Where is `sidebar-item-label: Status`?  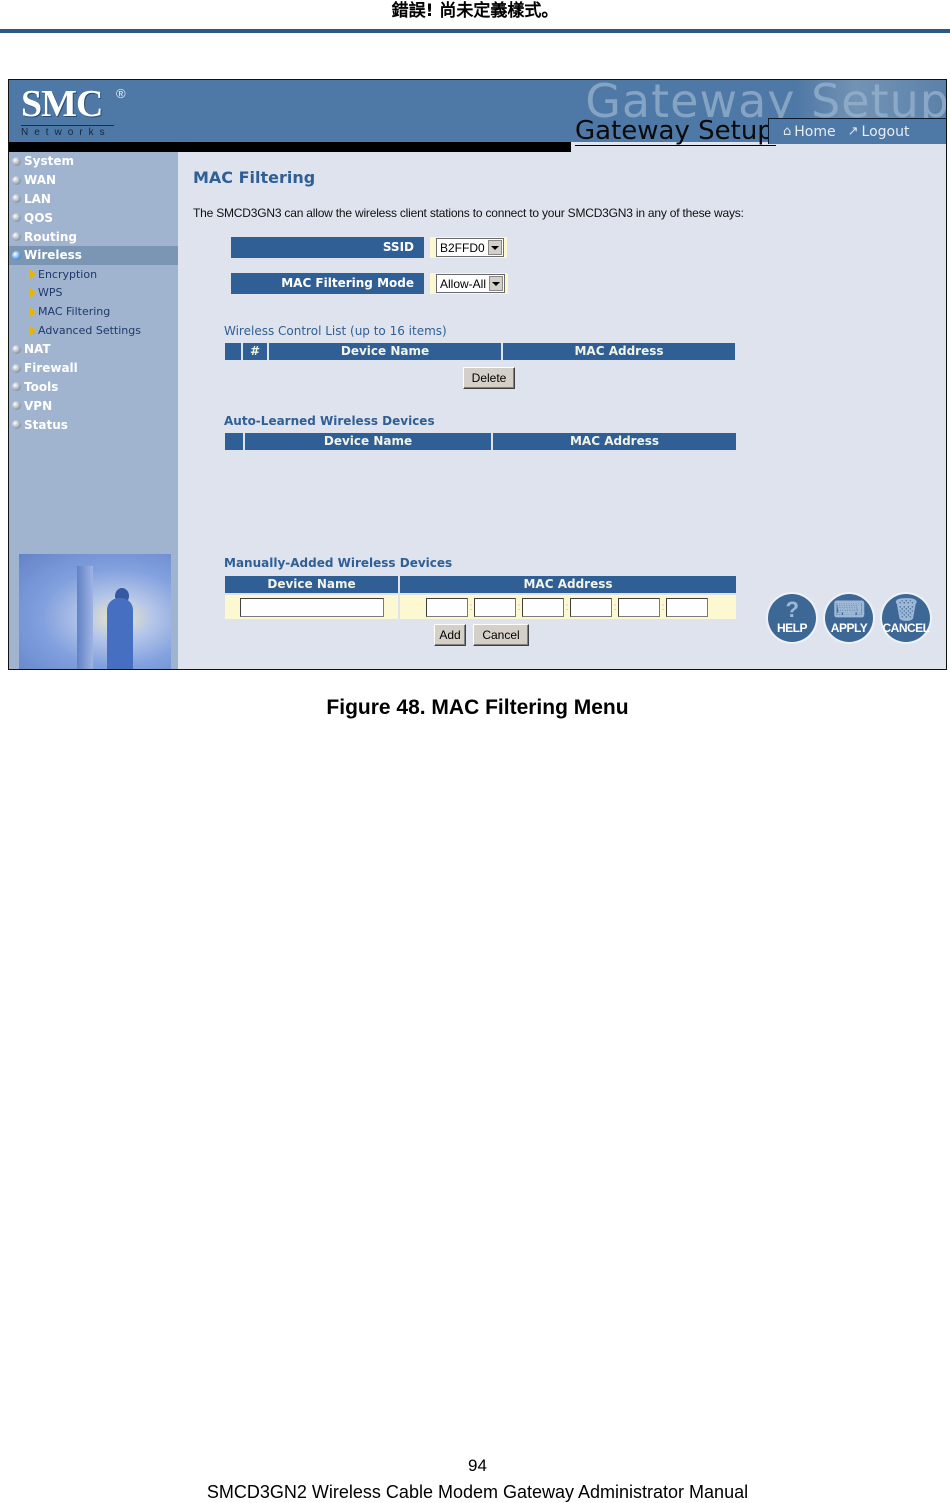
sidebar-item-label: Status is located at coordinates (46, 424).